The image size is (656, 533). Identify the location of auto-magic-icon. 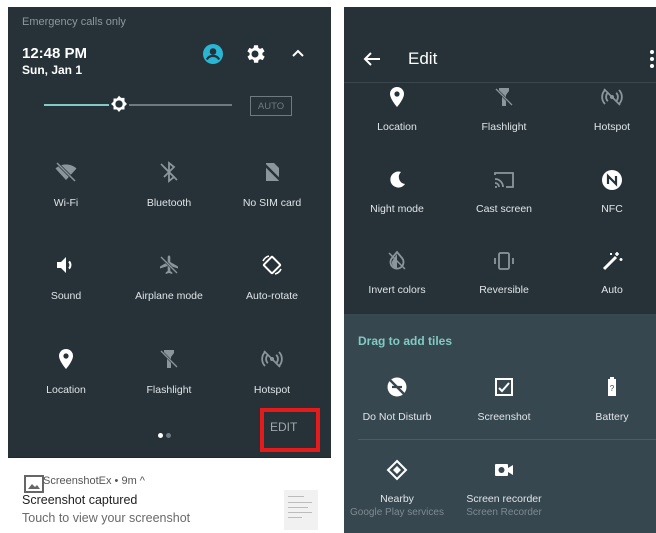
(612, 261).